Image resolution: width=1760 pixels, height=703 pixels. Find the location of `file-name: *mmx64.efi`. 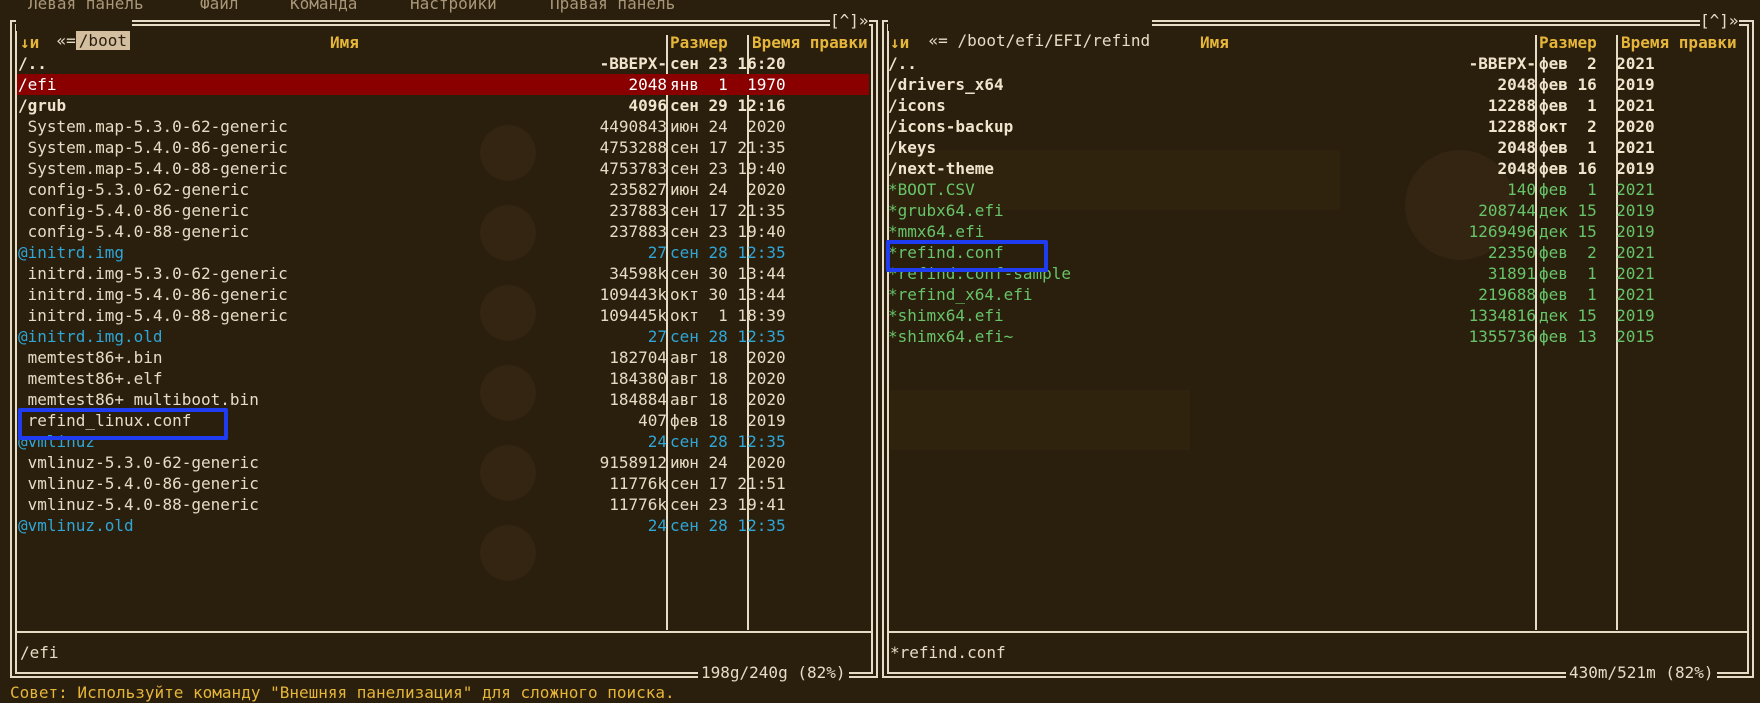

file-name: *mmx64.efi is located at coordinates (936, 231).